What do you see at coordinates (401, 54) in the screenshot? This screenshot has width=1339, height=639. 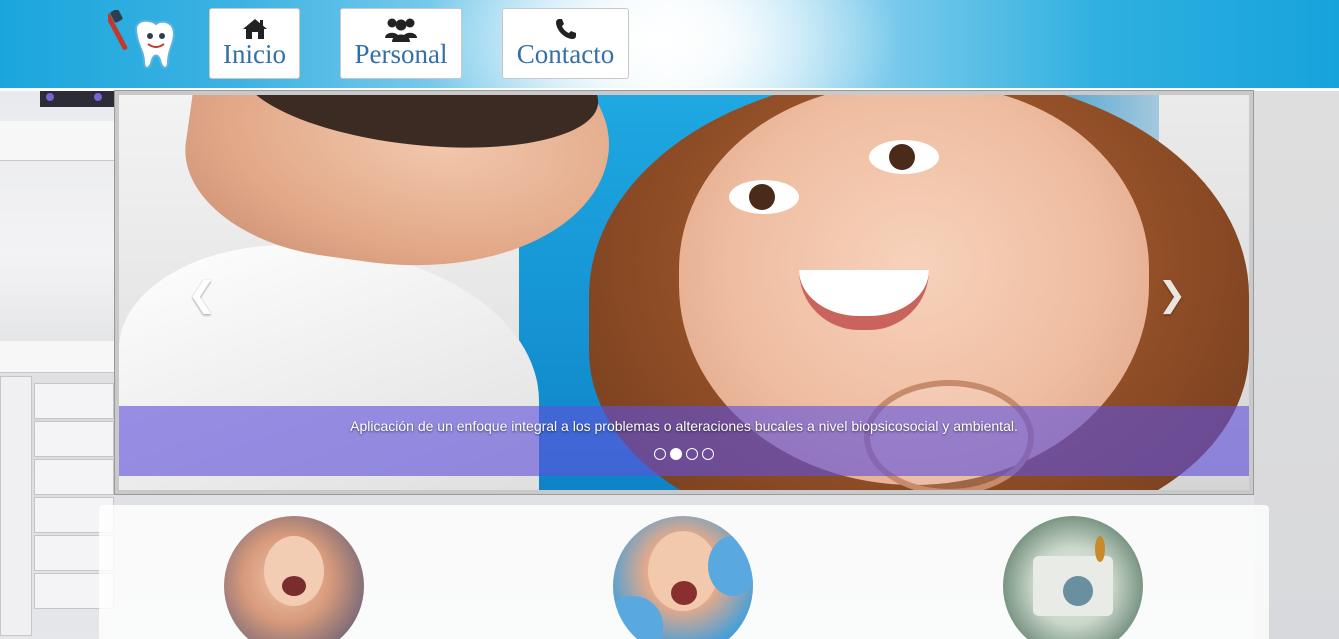 I see `nav-personal-label: Personal` at bounding box center [401, 54].